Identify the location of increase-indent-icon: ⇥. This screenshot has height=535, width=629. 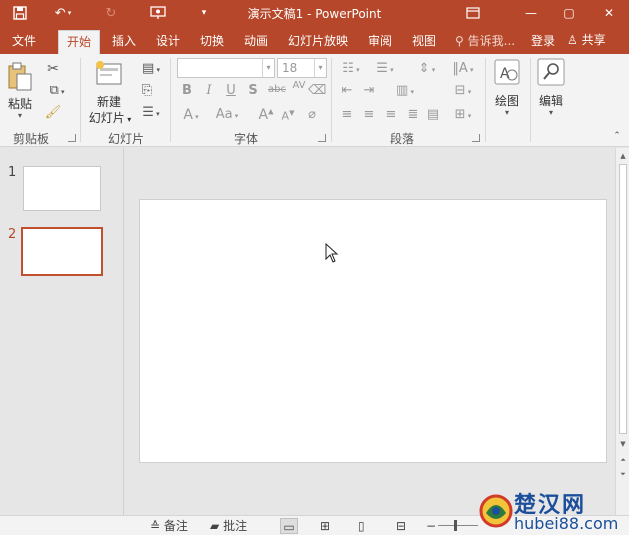
(369, 90).